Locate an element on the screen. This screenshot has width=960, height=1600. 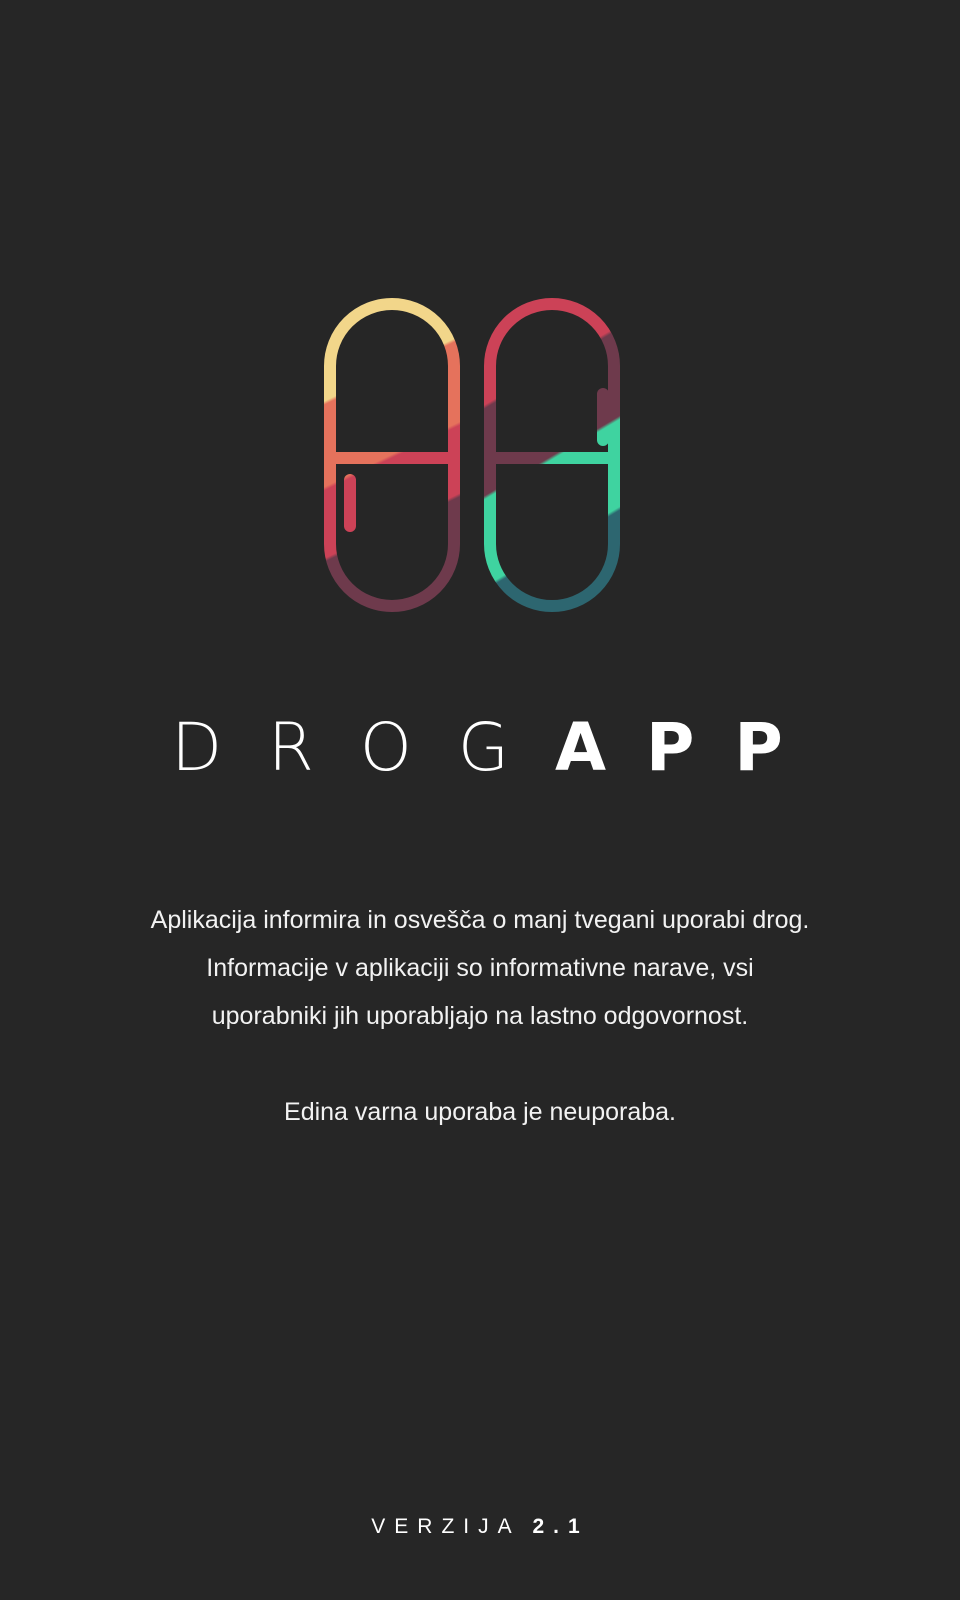
right-capsule is located at coordinates (552, 455).